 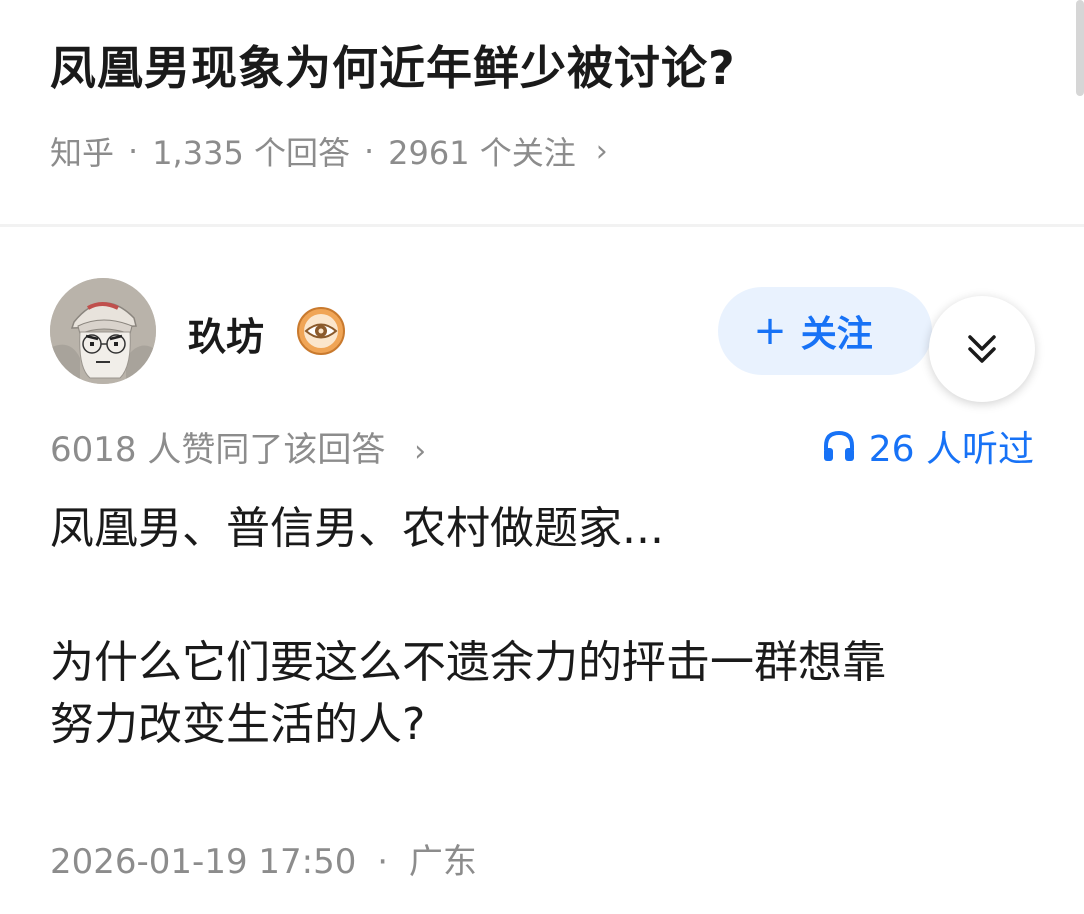 What do you see at coordinates (82, 153) in the screenshot?
I see `source-label: 知乎` at bounding box center [82, 153].